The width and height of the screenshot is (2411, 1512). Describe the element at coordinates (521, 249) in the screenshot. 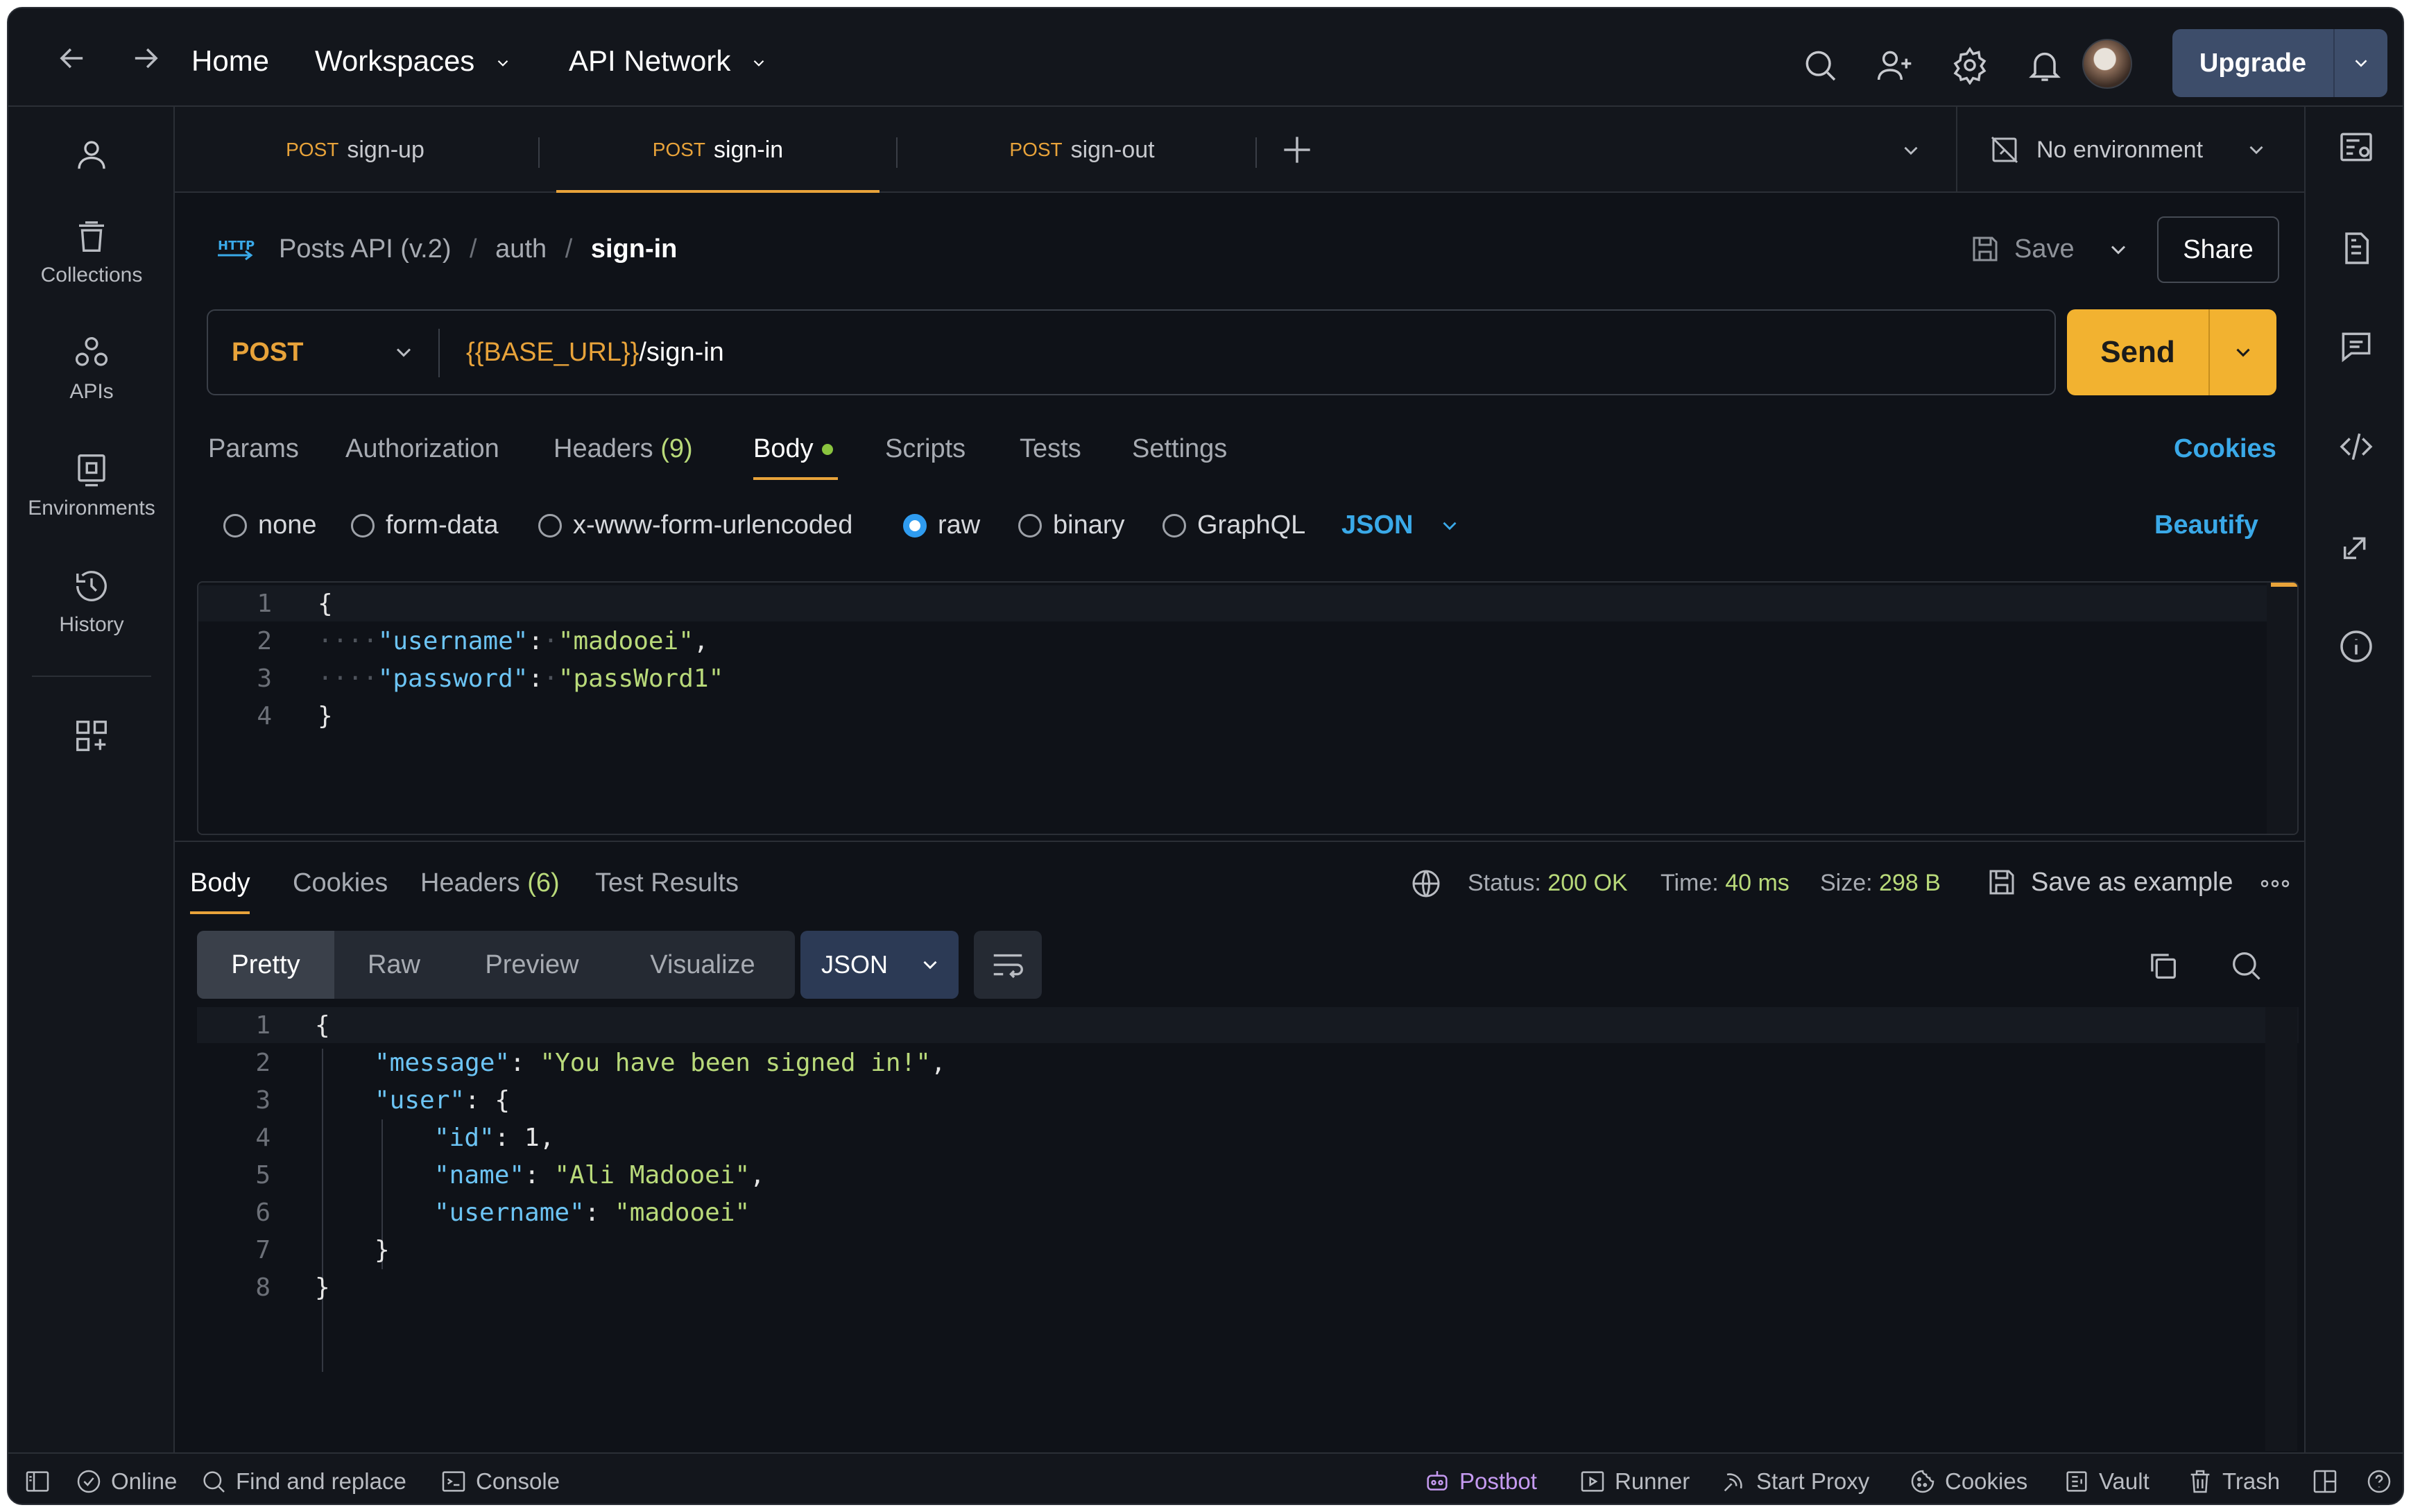

I see `breadcrumb-folder: auth` at that location.